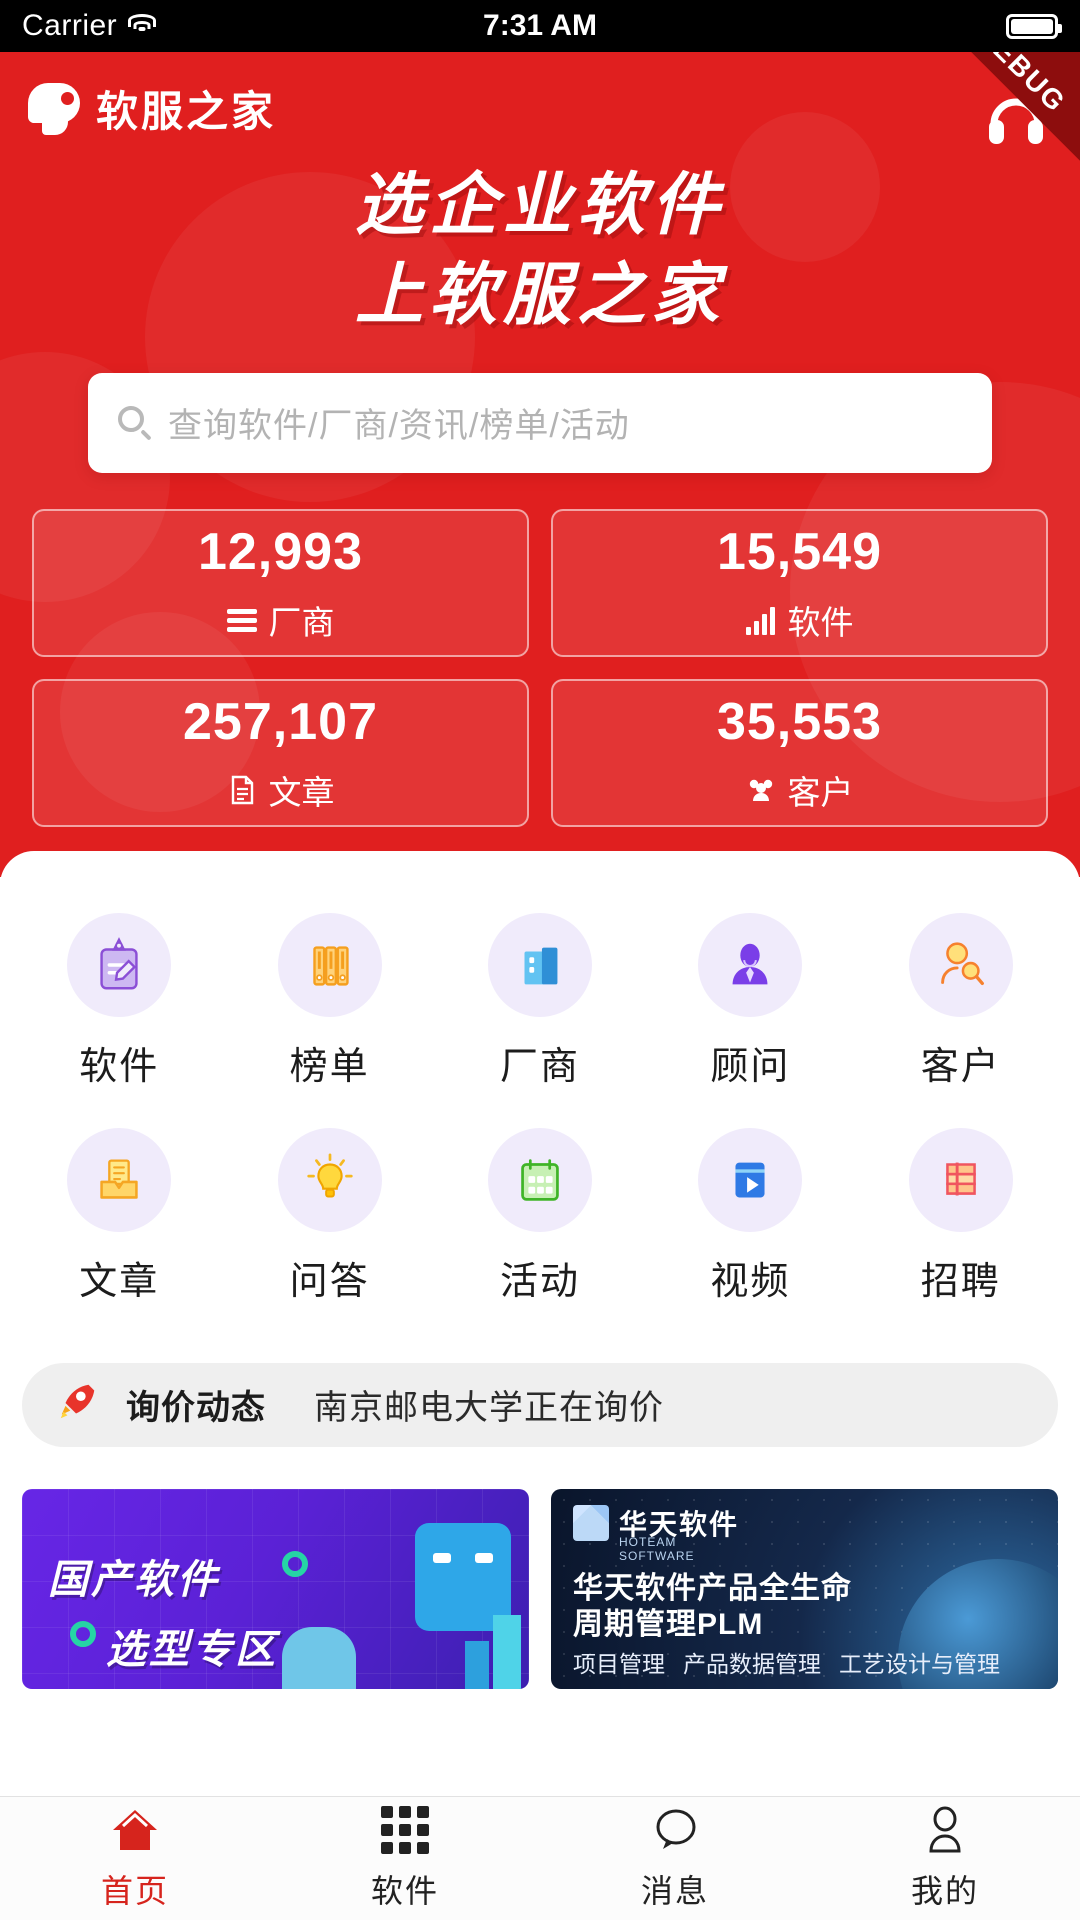  Describe the element at coordinates (405, 1858) in the screenshot. I see `tab-software: 软件` at that location.